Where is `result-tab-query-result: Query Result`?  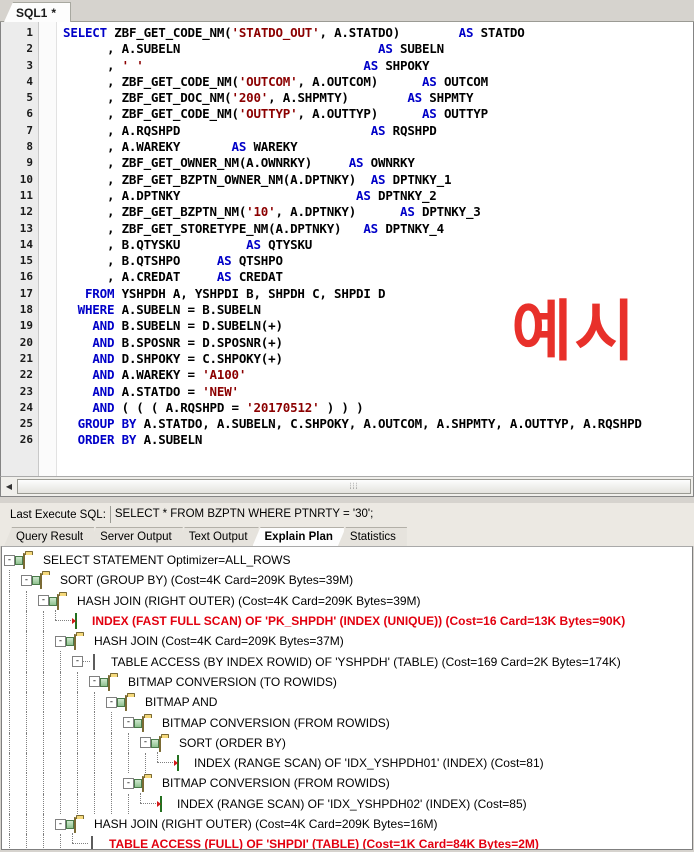 result-tab-query-result: Query Result is located at coordinates (49, 536).